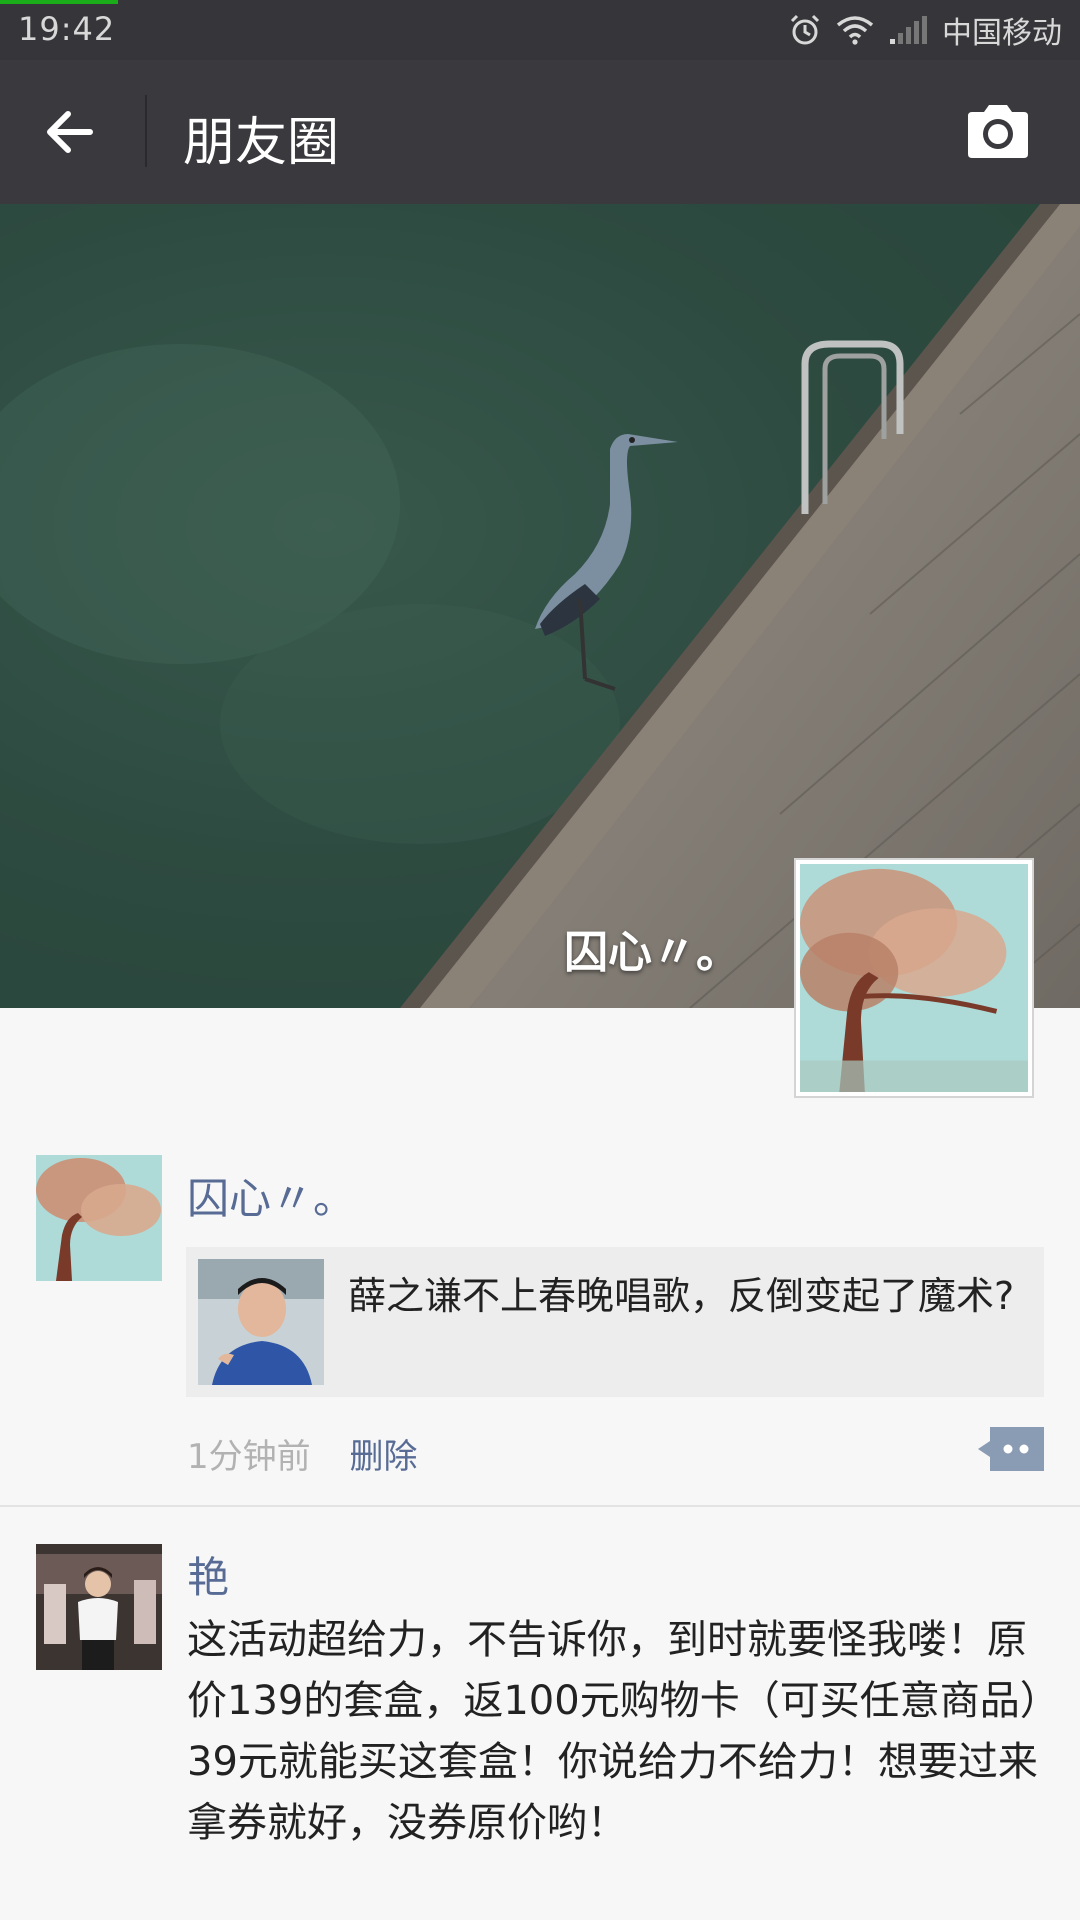 Image resolution: width=1080 pixels, height=1920 pixels. I want to click on post-username: 艳, so click(208, 1574).